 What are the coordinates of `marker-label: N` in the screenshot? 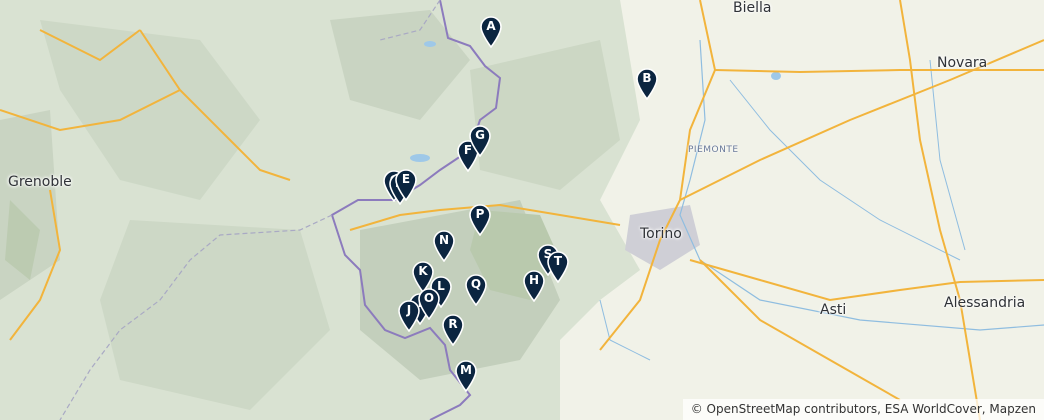 It's located at (444, 240).